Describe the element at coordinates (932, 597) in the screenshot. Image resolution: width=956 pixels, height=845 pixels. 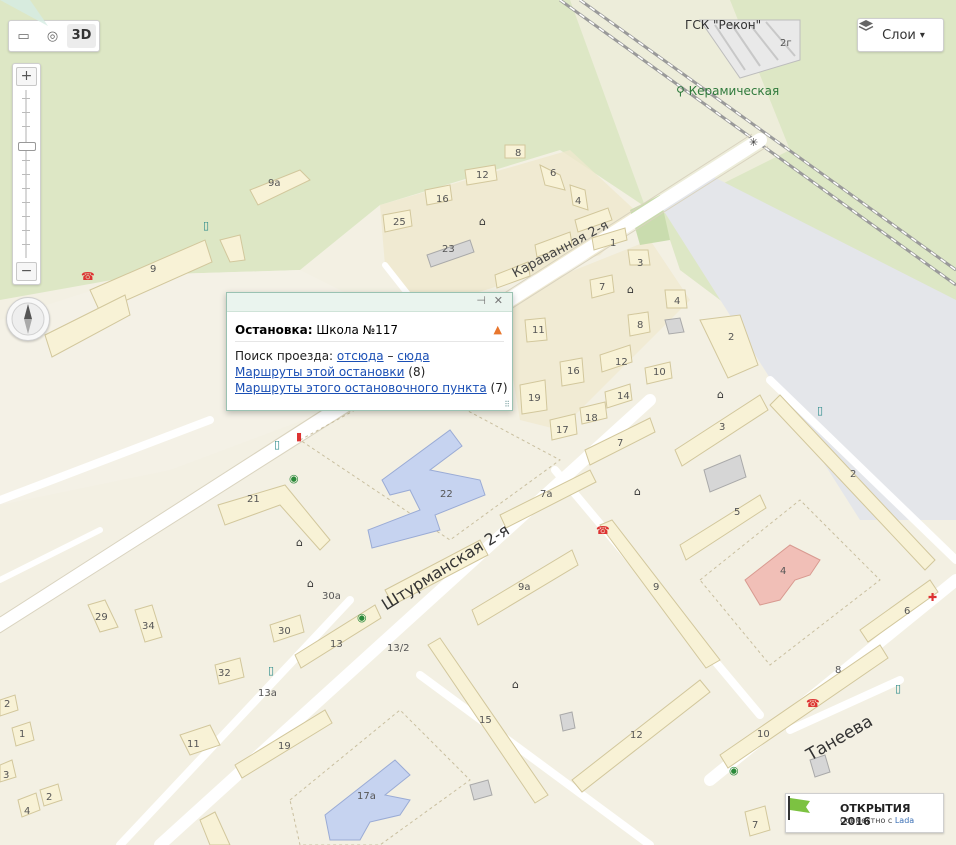
I see `hospital-icon: ✚` at that location.